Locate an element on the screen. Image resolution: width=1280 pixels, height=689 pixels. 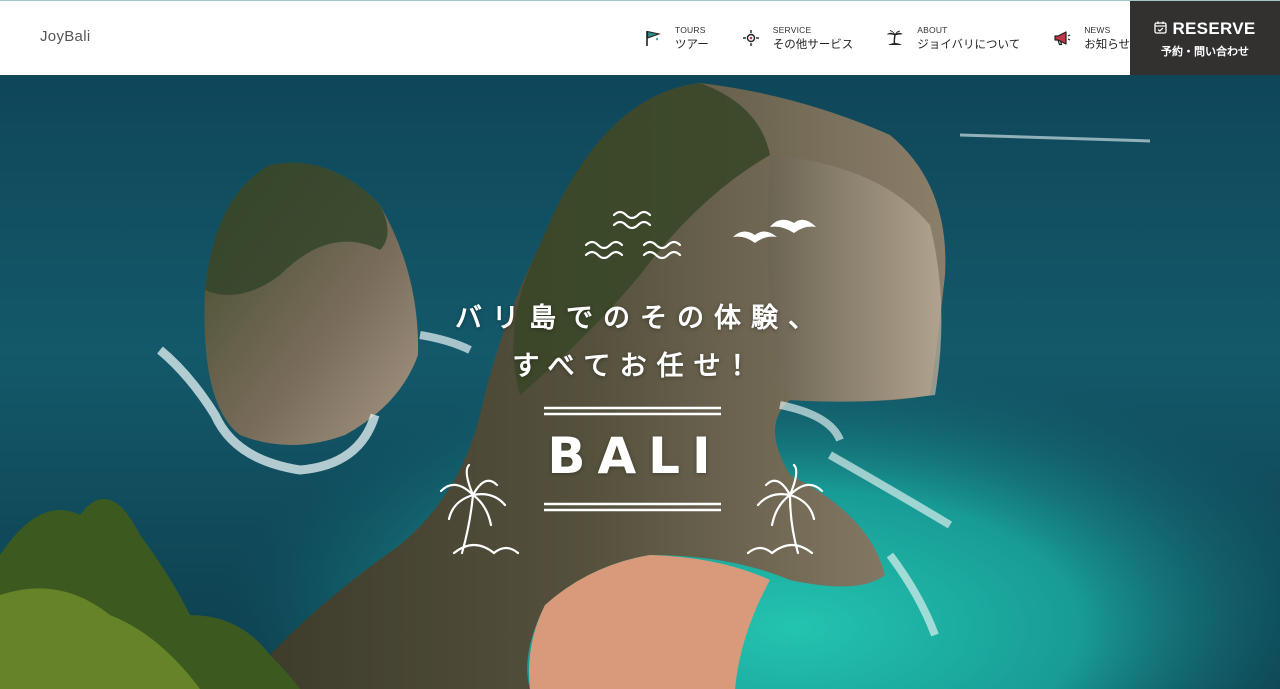
nav-about-jp: ジョイバリについて is located at coordinates (969, 44).